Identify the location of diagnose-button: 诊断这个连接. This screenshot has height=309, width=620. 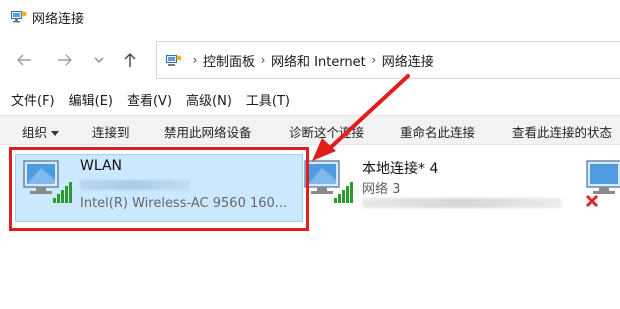
(326, 131).